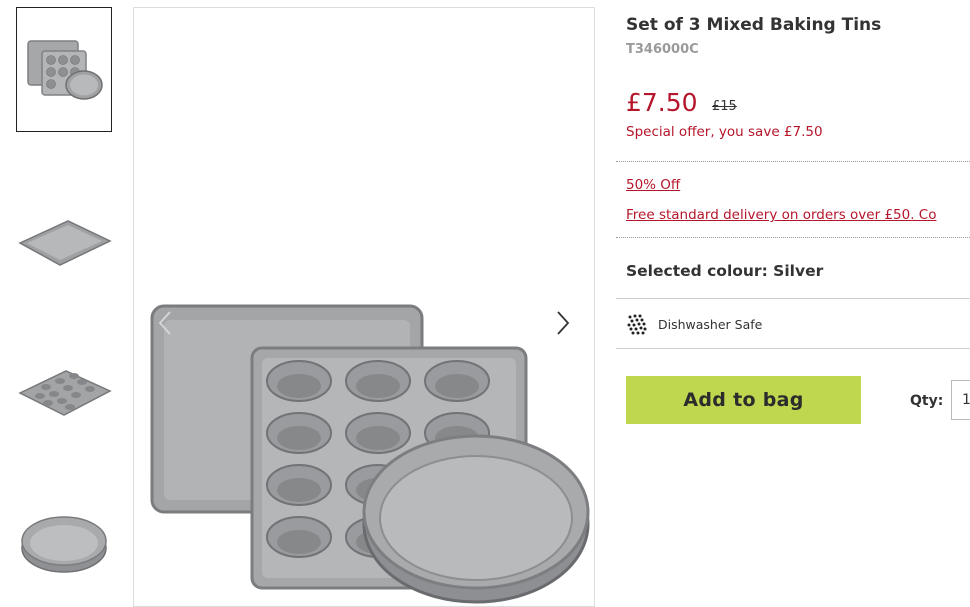 This screenshot has height=607, width=970. I want to click on thumbnail-set-image, so click(65, 69).